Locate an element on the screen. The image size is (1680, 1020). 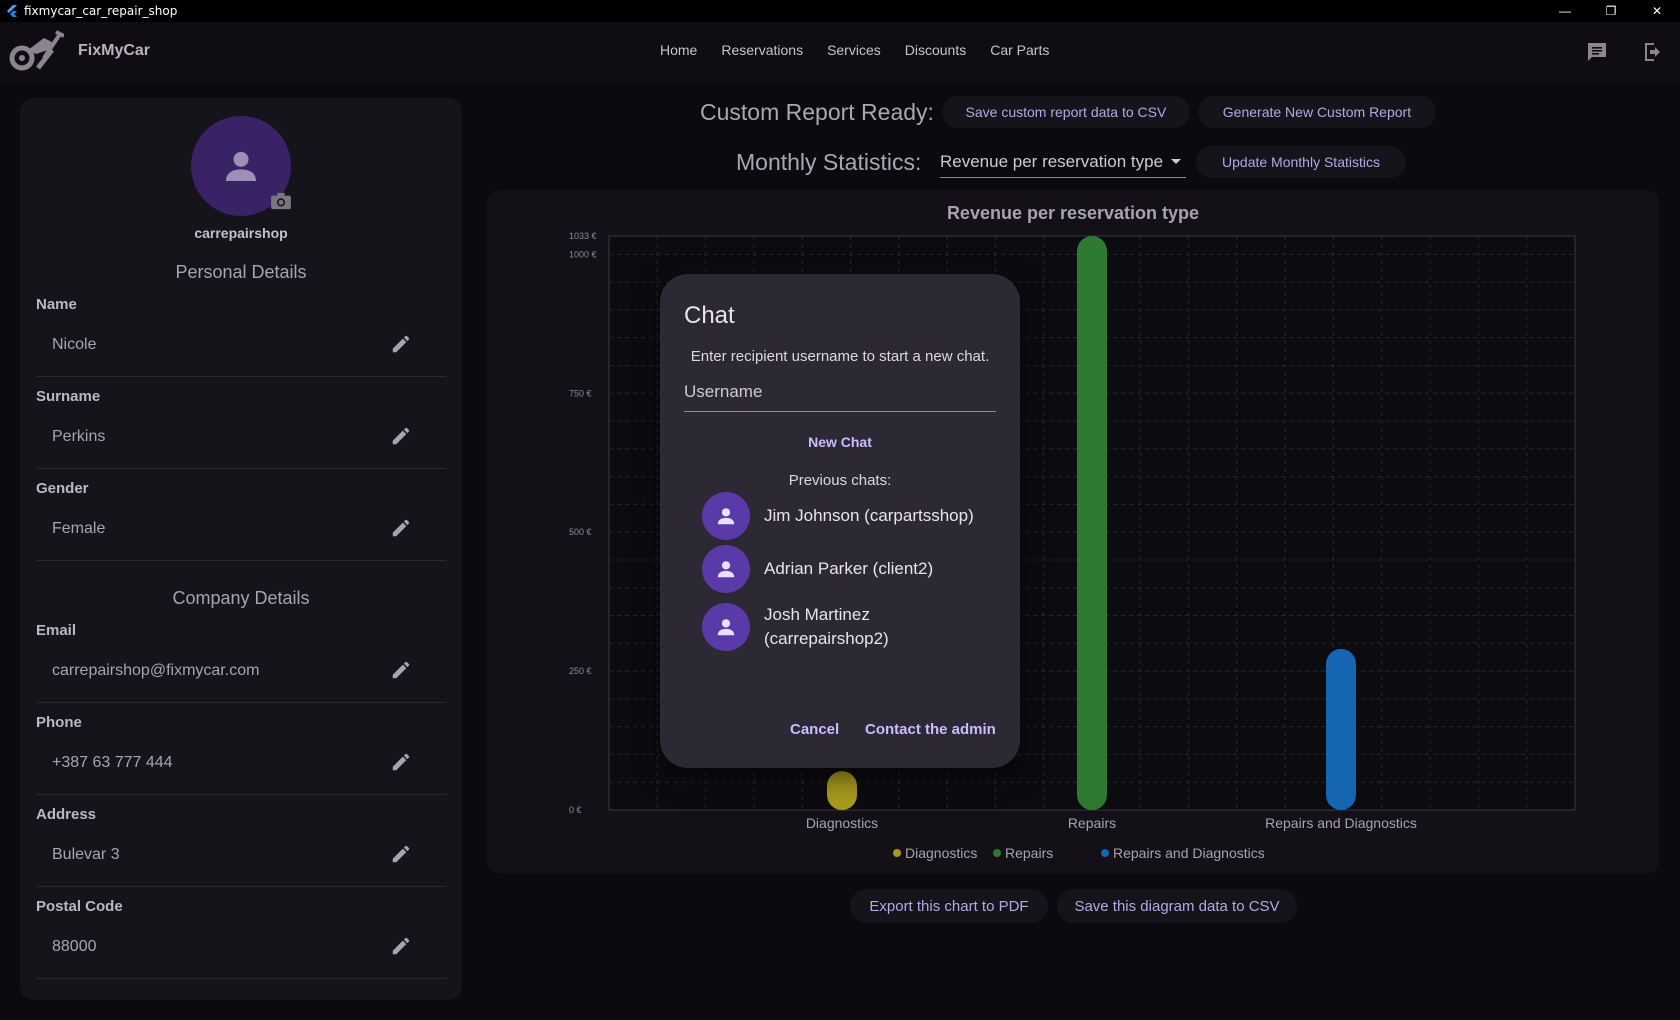
new-chat-button: New Chat is located at coordinates (840, 442).